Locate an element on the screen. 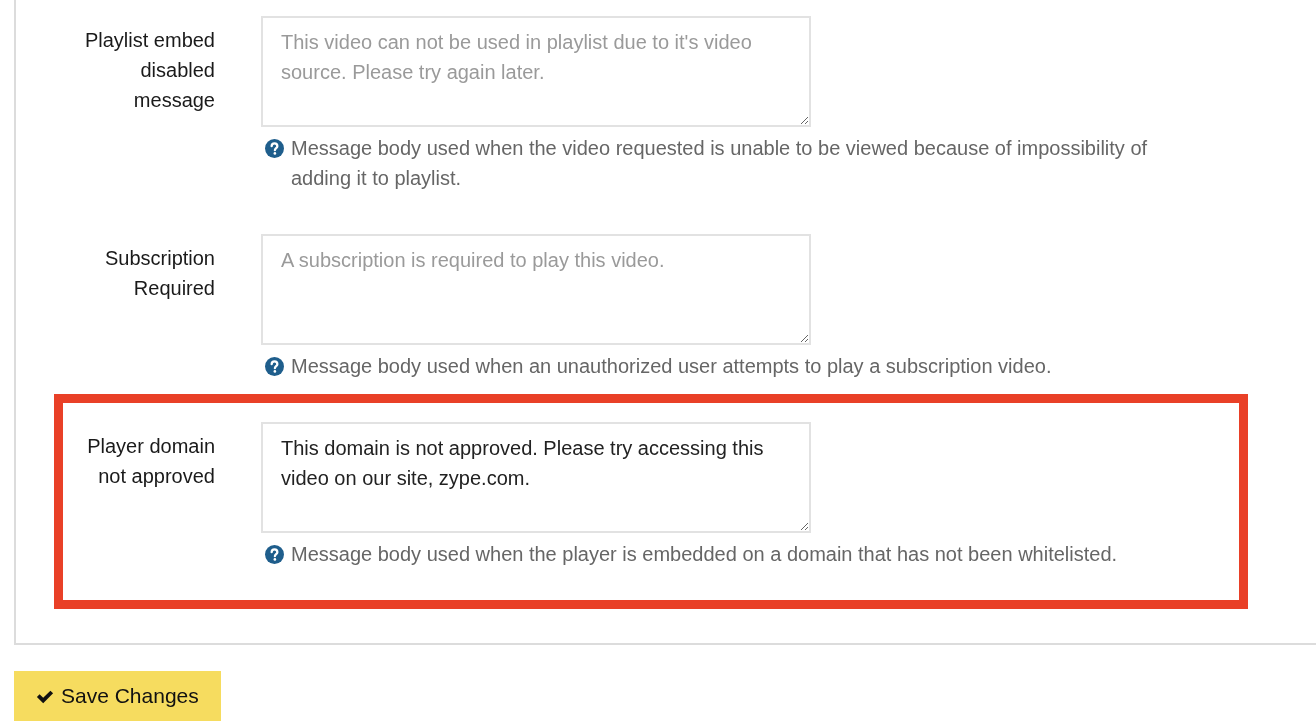 This screenshot has width=1316, height=726. help-text: Message body used when the player is embedded on a domain that has not been whitelisted. is located at coordinates (704, 554).